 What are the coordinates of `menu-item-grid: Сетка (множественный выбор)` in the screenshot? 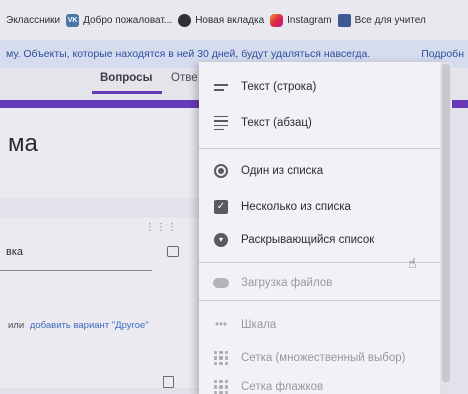 It's located at (323, 358).